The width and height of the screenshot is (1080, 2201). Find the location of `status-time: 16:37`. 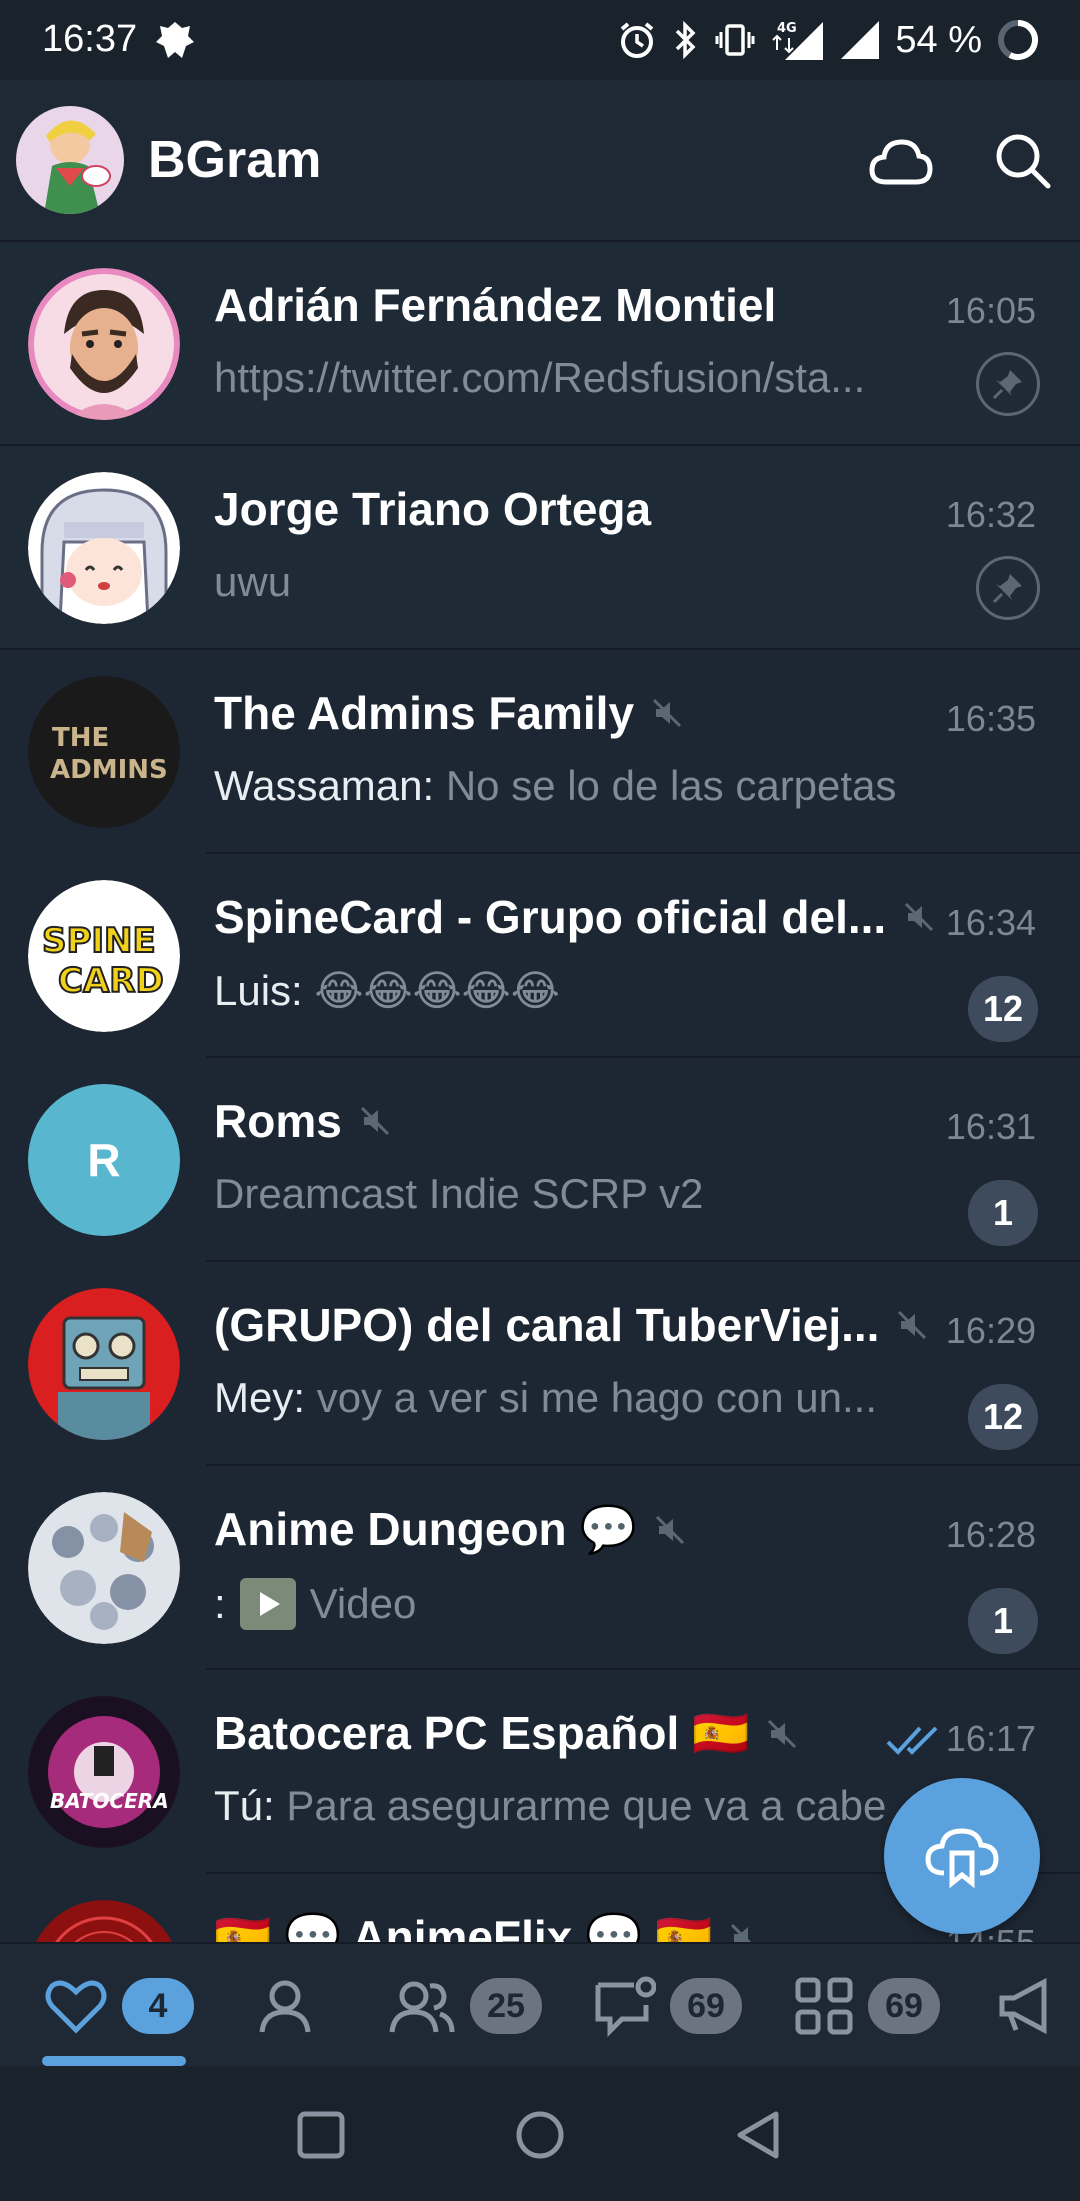

status-time: 16:37 is located at coordinates (90, 39).